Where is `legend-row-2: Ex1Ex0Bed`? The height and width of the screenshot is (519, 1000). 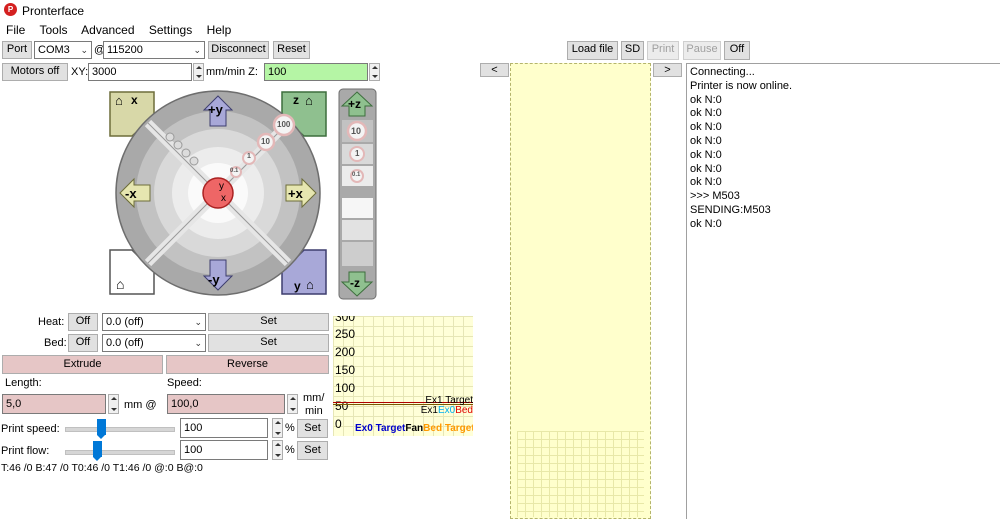 legend-row-2: Ex1Ex0Bed is located at coordinates (447, 410).